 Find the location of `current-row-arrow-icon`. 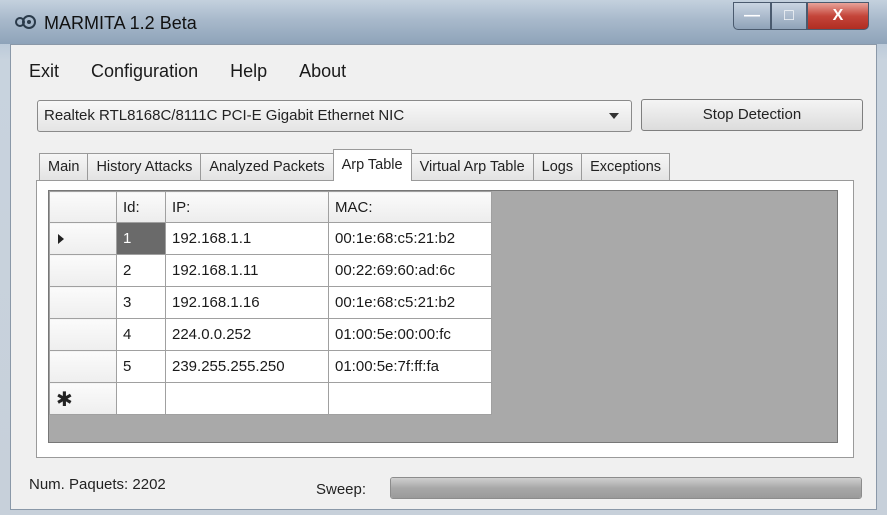

current-row-arrow-icon is located at coordinates (61, 239).